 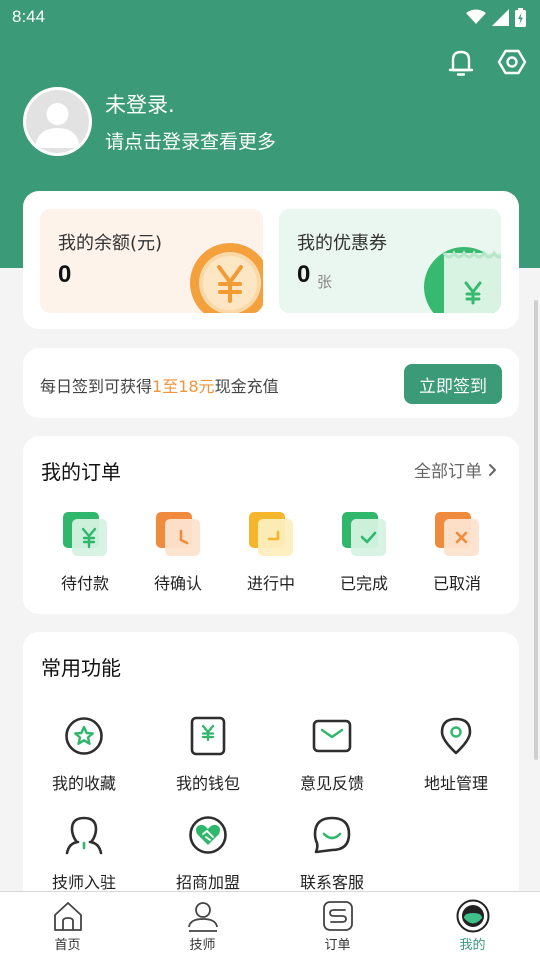 I want to click on func-label: 我的收藏, so click(x=83, y=783).